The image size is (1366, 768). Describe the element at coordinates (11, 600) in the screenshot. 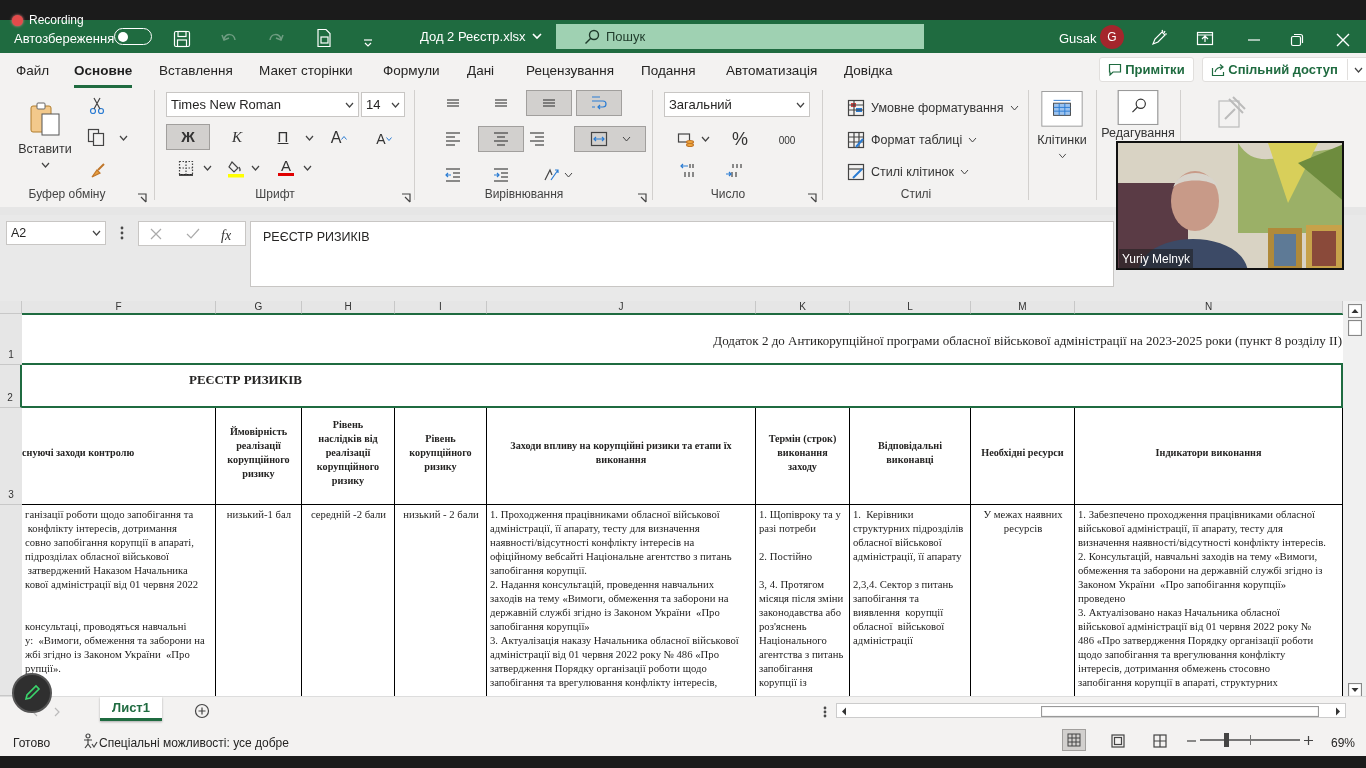

I see `row-header` at that location.